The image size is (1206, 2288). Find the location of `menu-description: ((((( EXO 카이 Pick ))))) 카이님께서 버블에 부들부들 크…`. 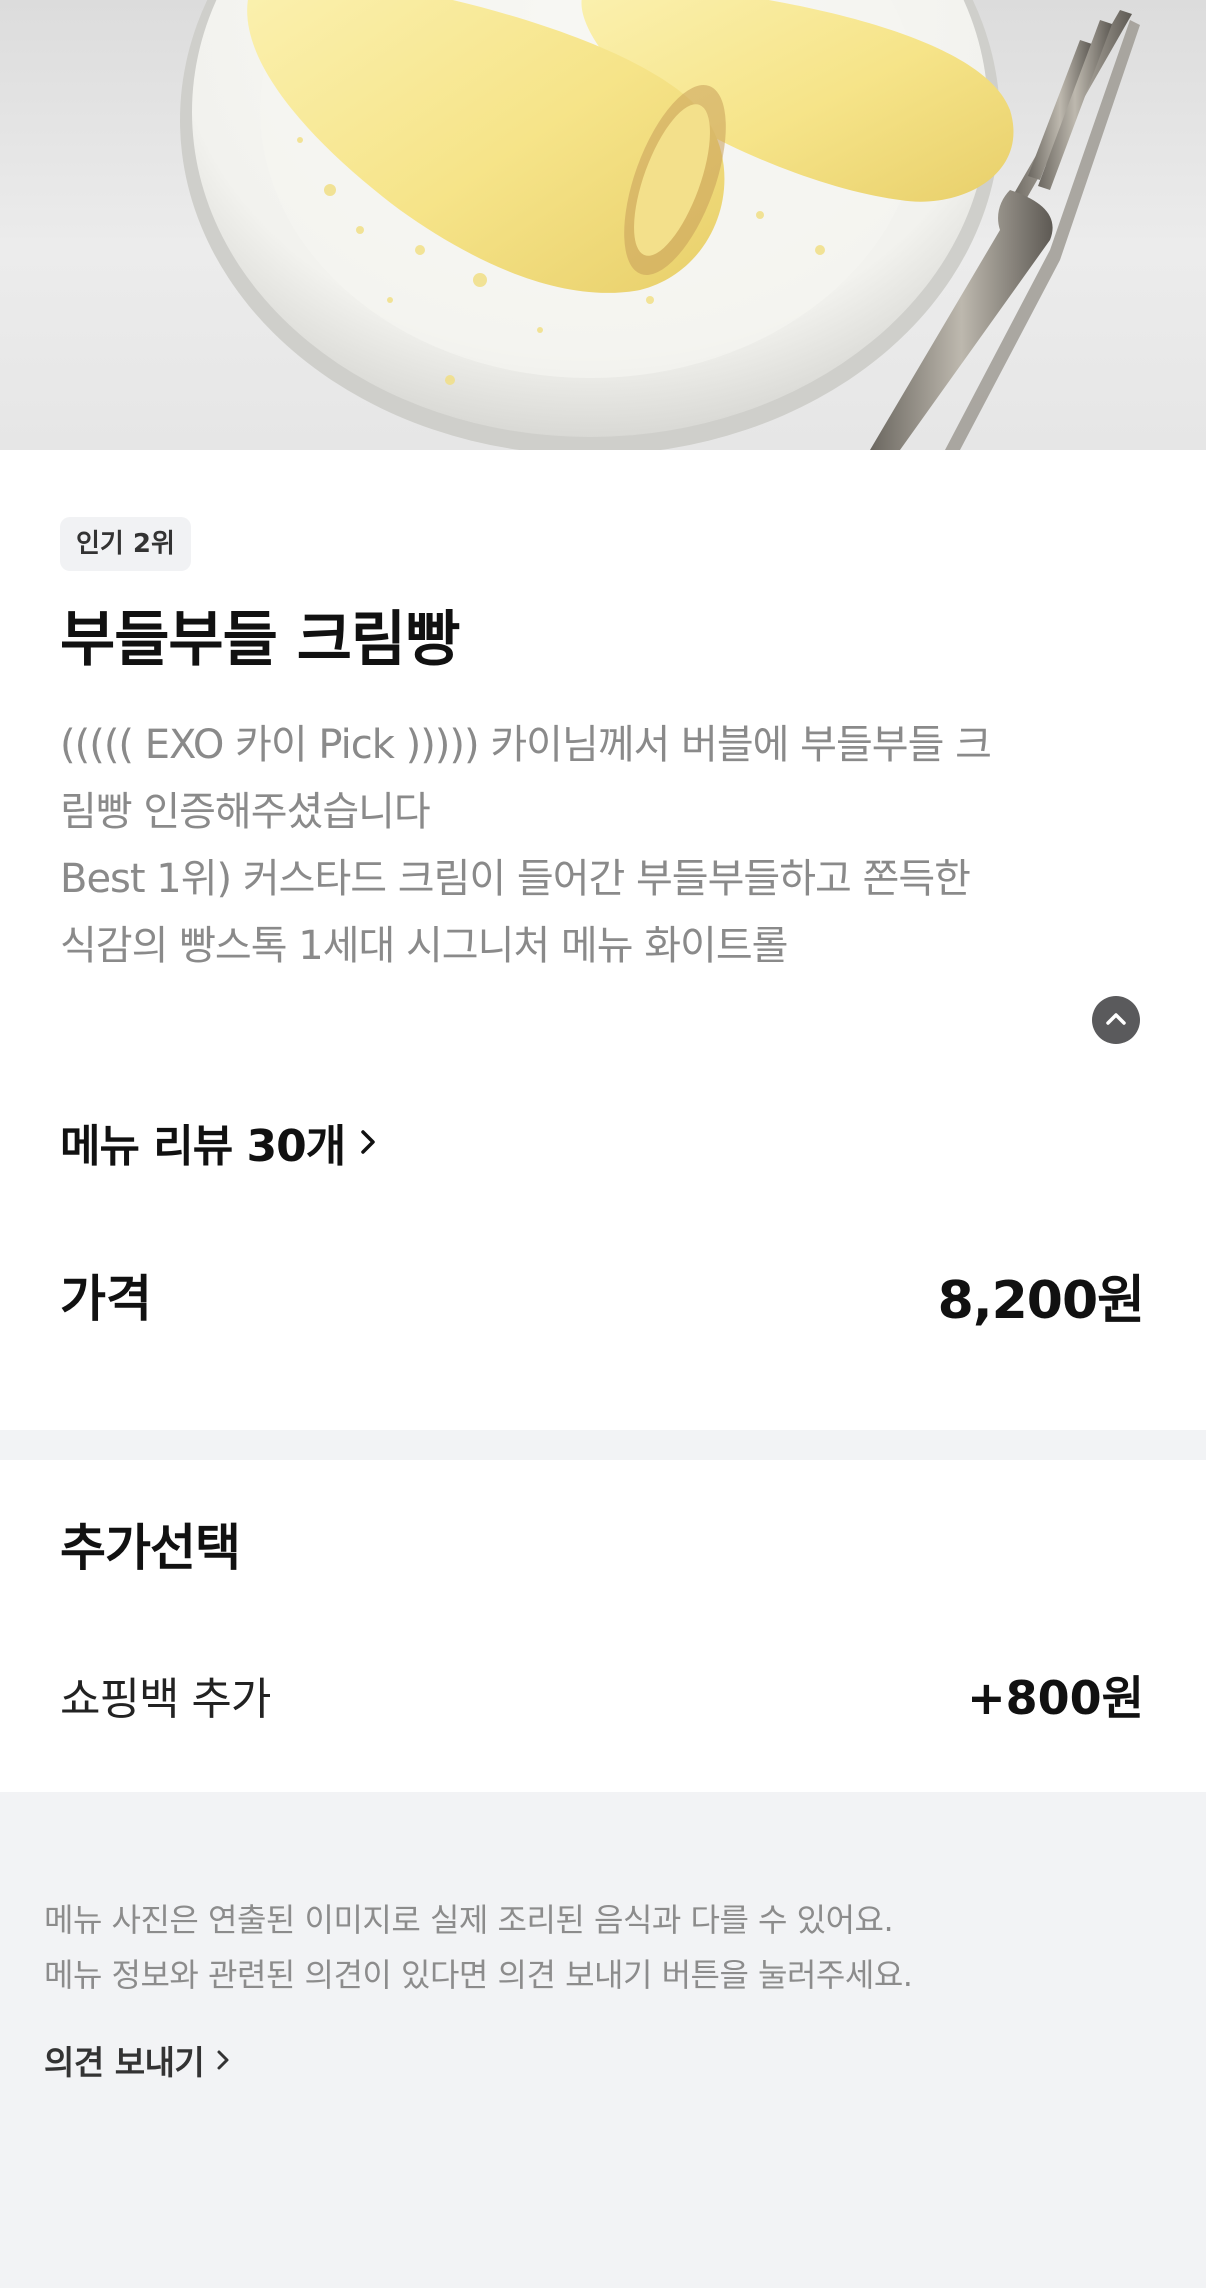

menu-description: ((((( EXO 카이 Pick ))))) 카이님께서 버블에 부들부들 크… is located at coordinates (605, 846).